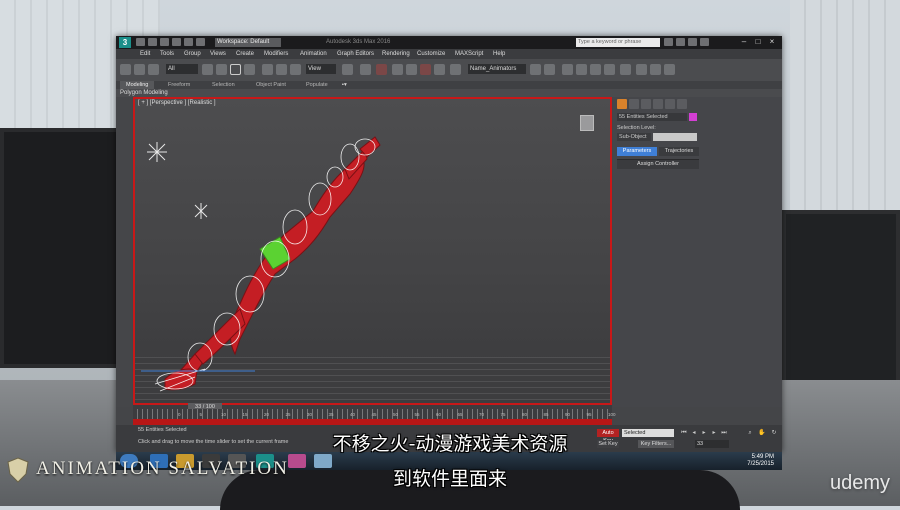 This screenshot has width=900, height=510. I want to click on menu-modifiers: Modifiers, so click(276, 54).